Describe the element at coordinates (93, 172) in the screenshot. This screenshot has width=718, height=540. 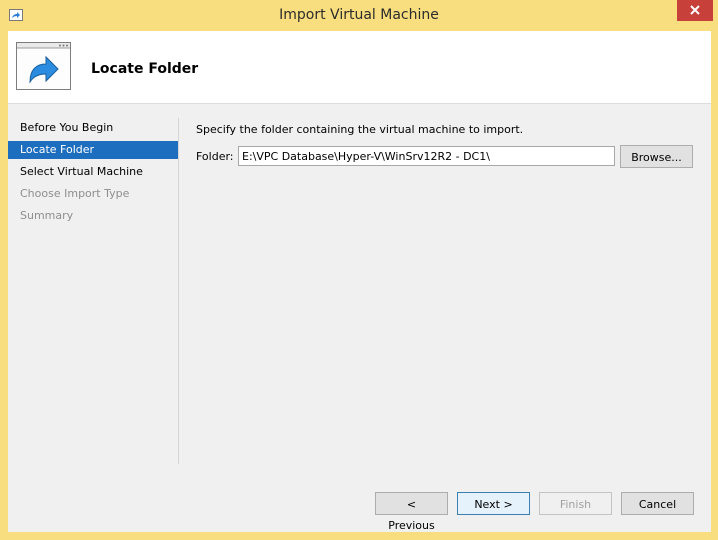
I see `nav-item-select-virtual-machine: Select Virtual Machine` at that location.